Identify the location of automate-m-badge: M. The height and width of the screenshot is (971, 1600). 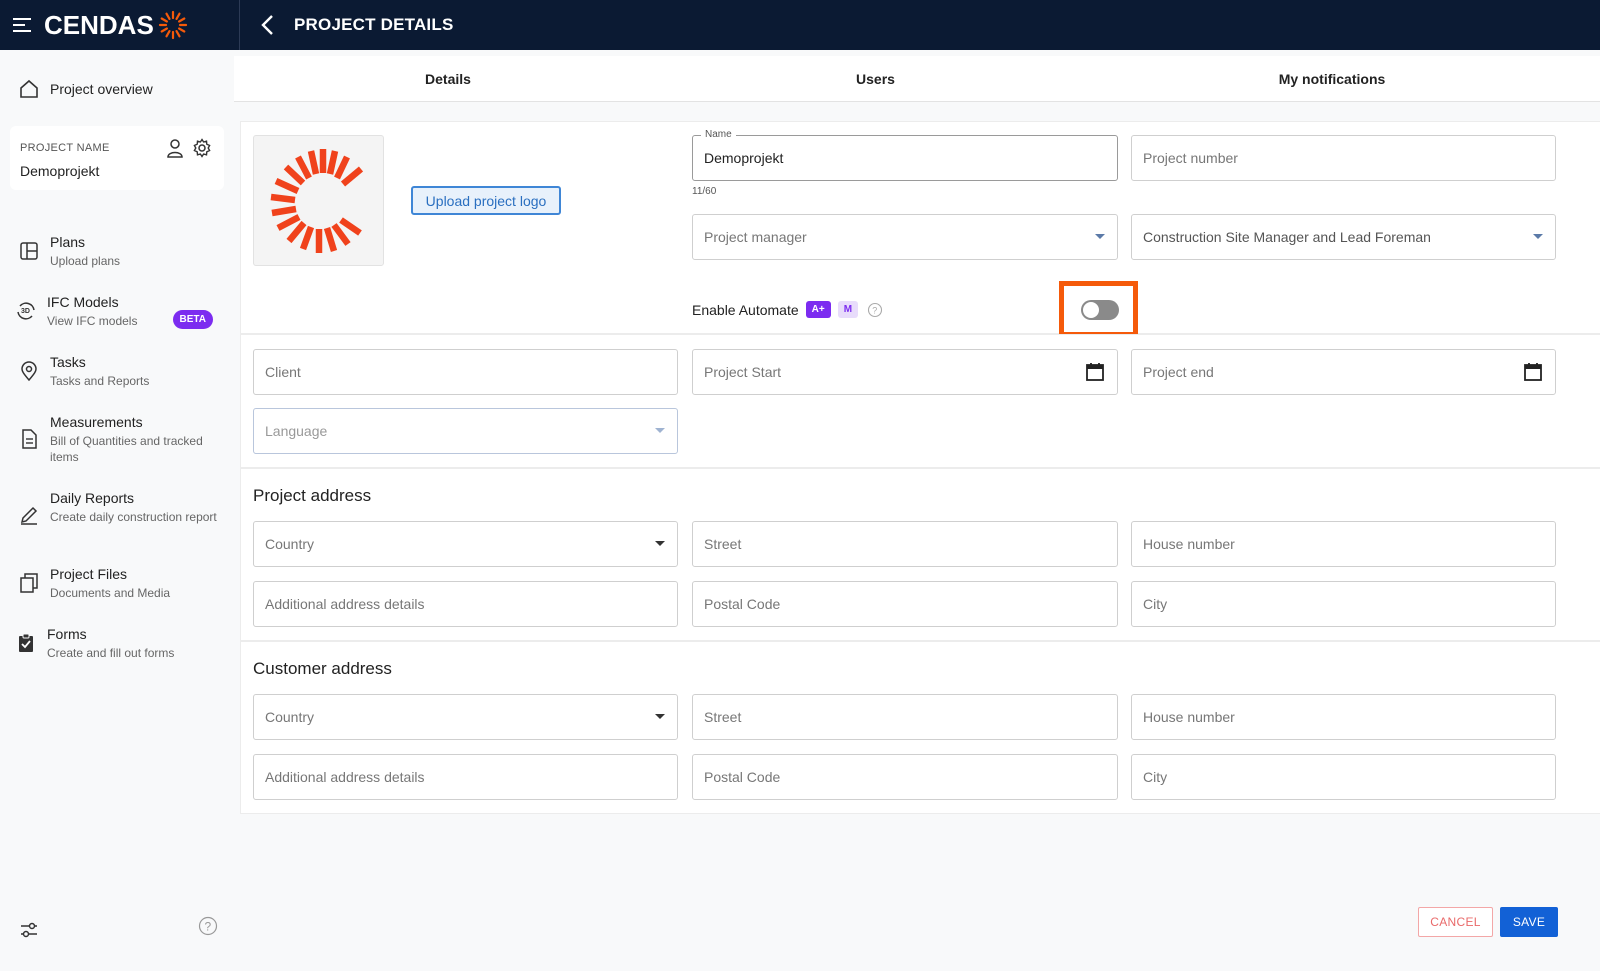
(848, 309).